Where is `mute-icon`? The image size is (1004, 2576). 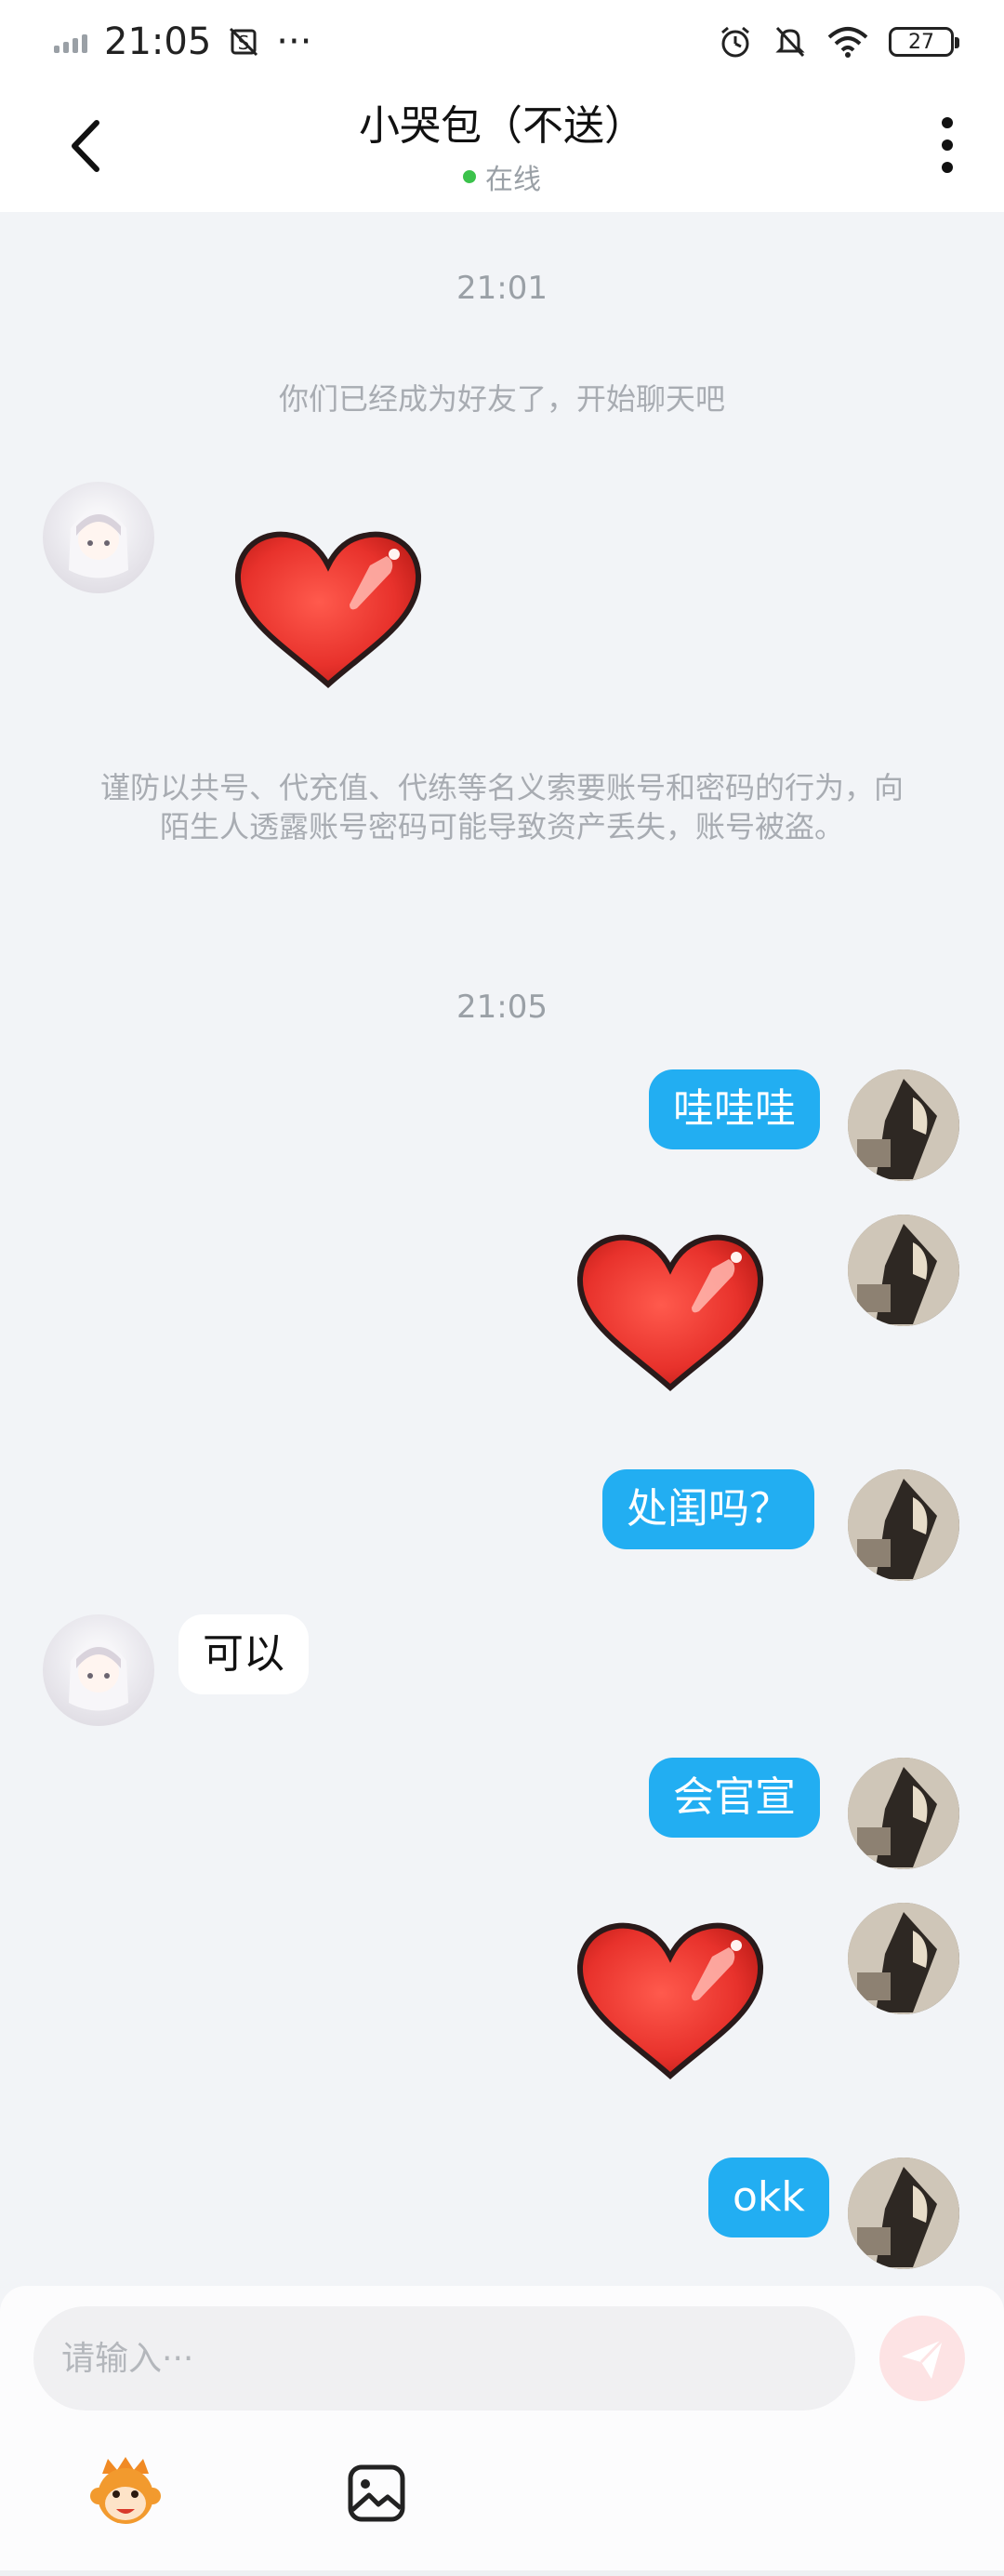
mute-icon is located at coordinates (790, 42).